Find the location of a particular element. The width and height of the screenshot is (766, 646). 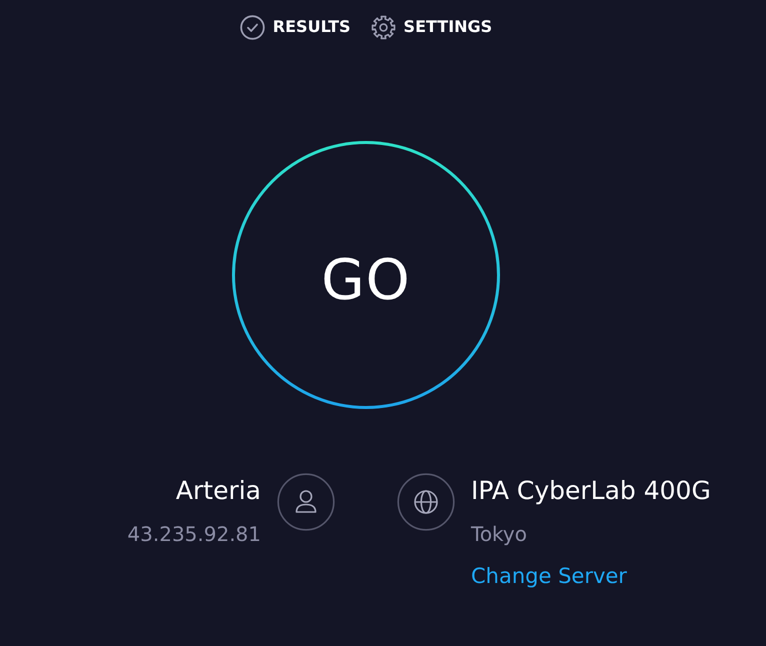

gear-icon is located at coordinates (383, 27).